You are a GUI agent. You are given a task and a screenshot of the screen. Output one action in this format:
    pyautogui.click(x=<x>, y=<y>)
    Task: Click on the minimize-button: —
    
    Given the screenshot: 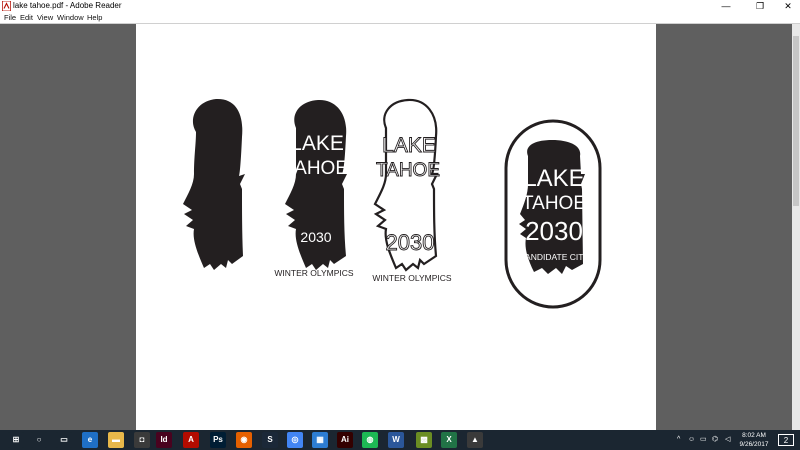 What is the action you would take?
    pyautogui.click(x=726, y=6)
    